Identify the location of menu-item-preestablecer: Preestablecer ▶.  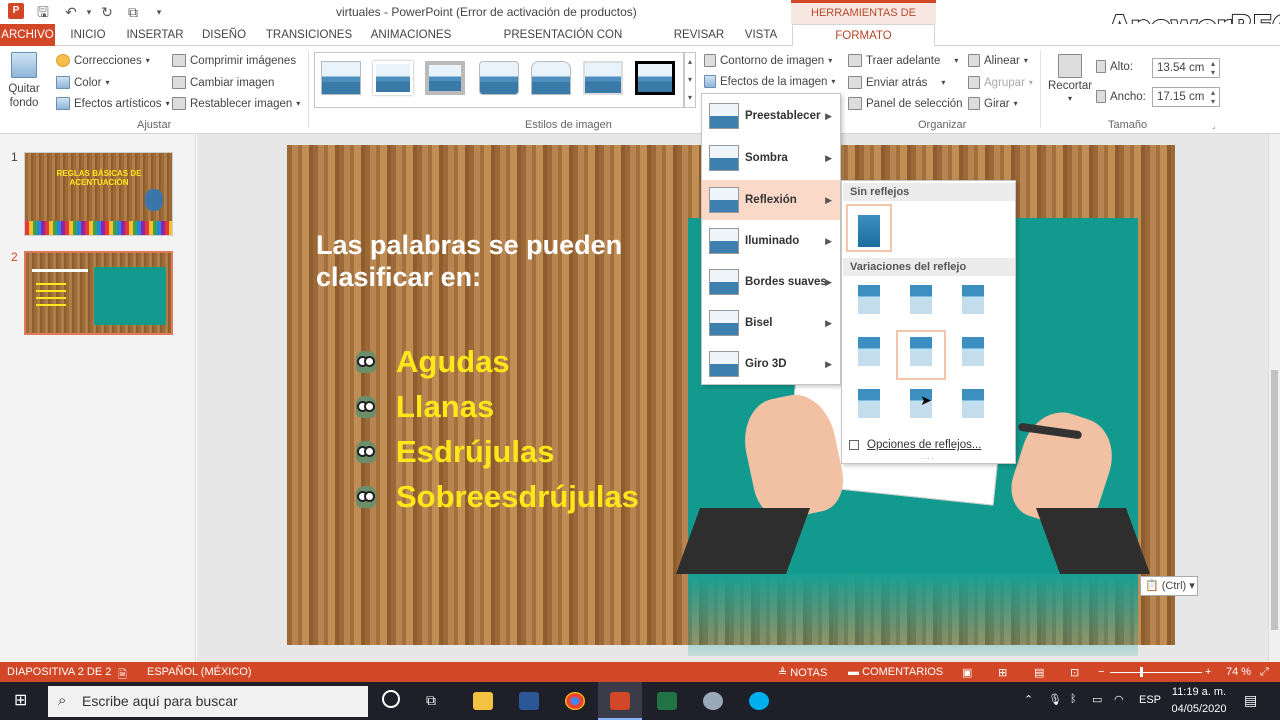
(771, 116).